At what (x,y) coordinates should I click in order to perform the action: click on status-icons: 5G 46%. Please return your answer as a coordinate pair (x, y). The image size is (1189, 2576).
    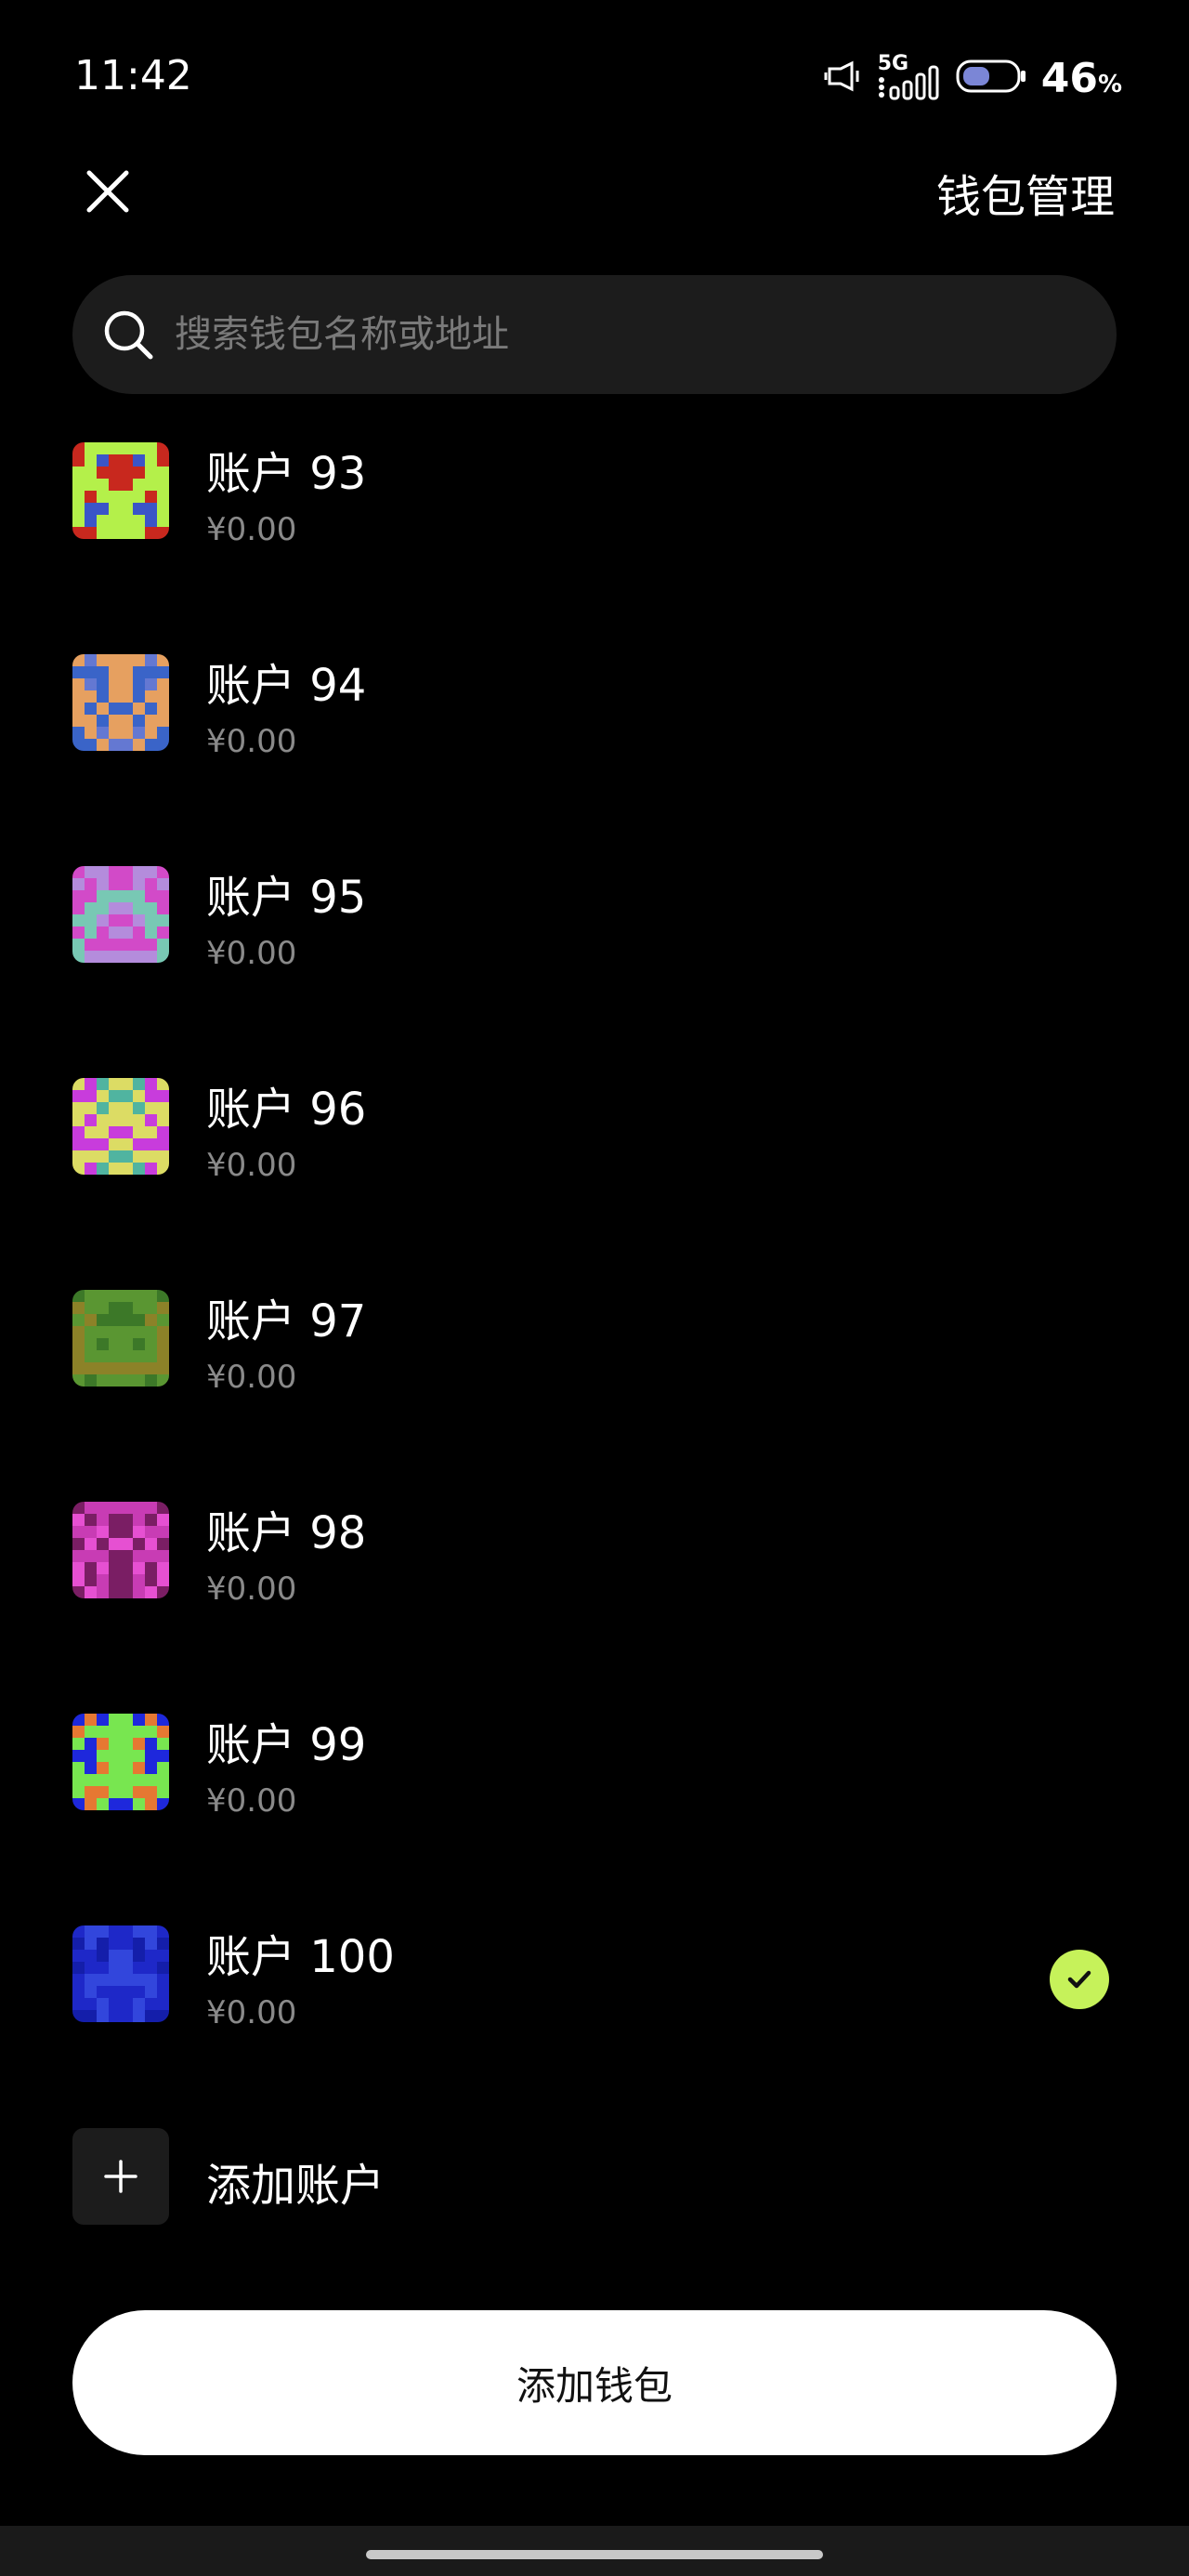
    Looking at the image, I should click on (973, 78).